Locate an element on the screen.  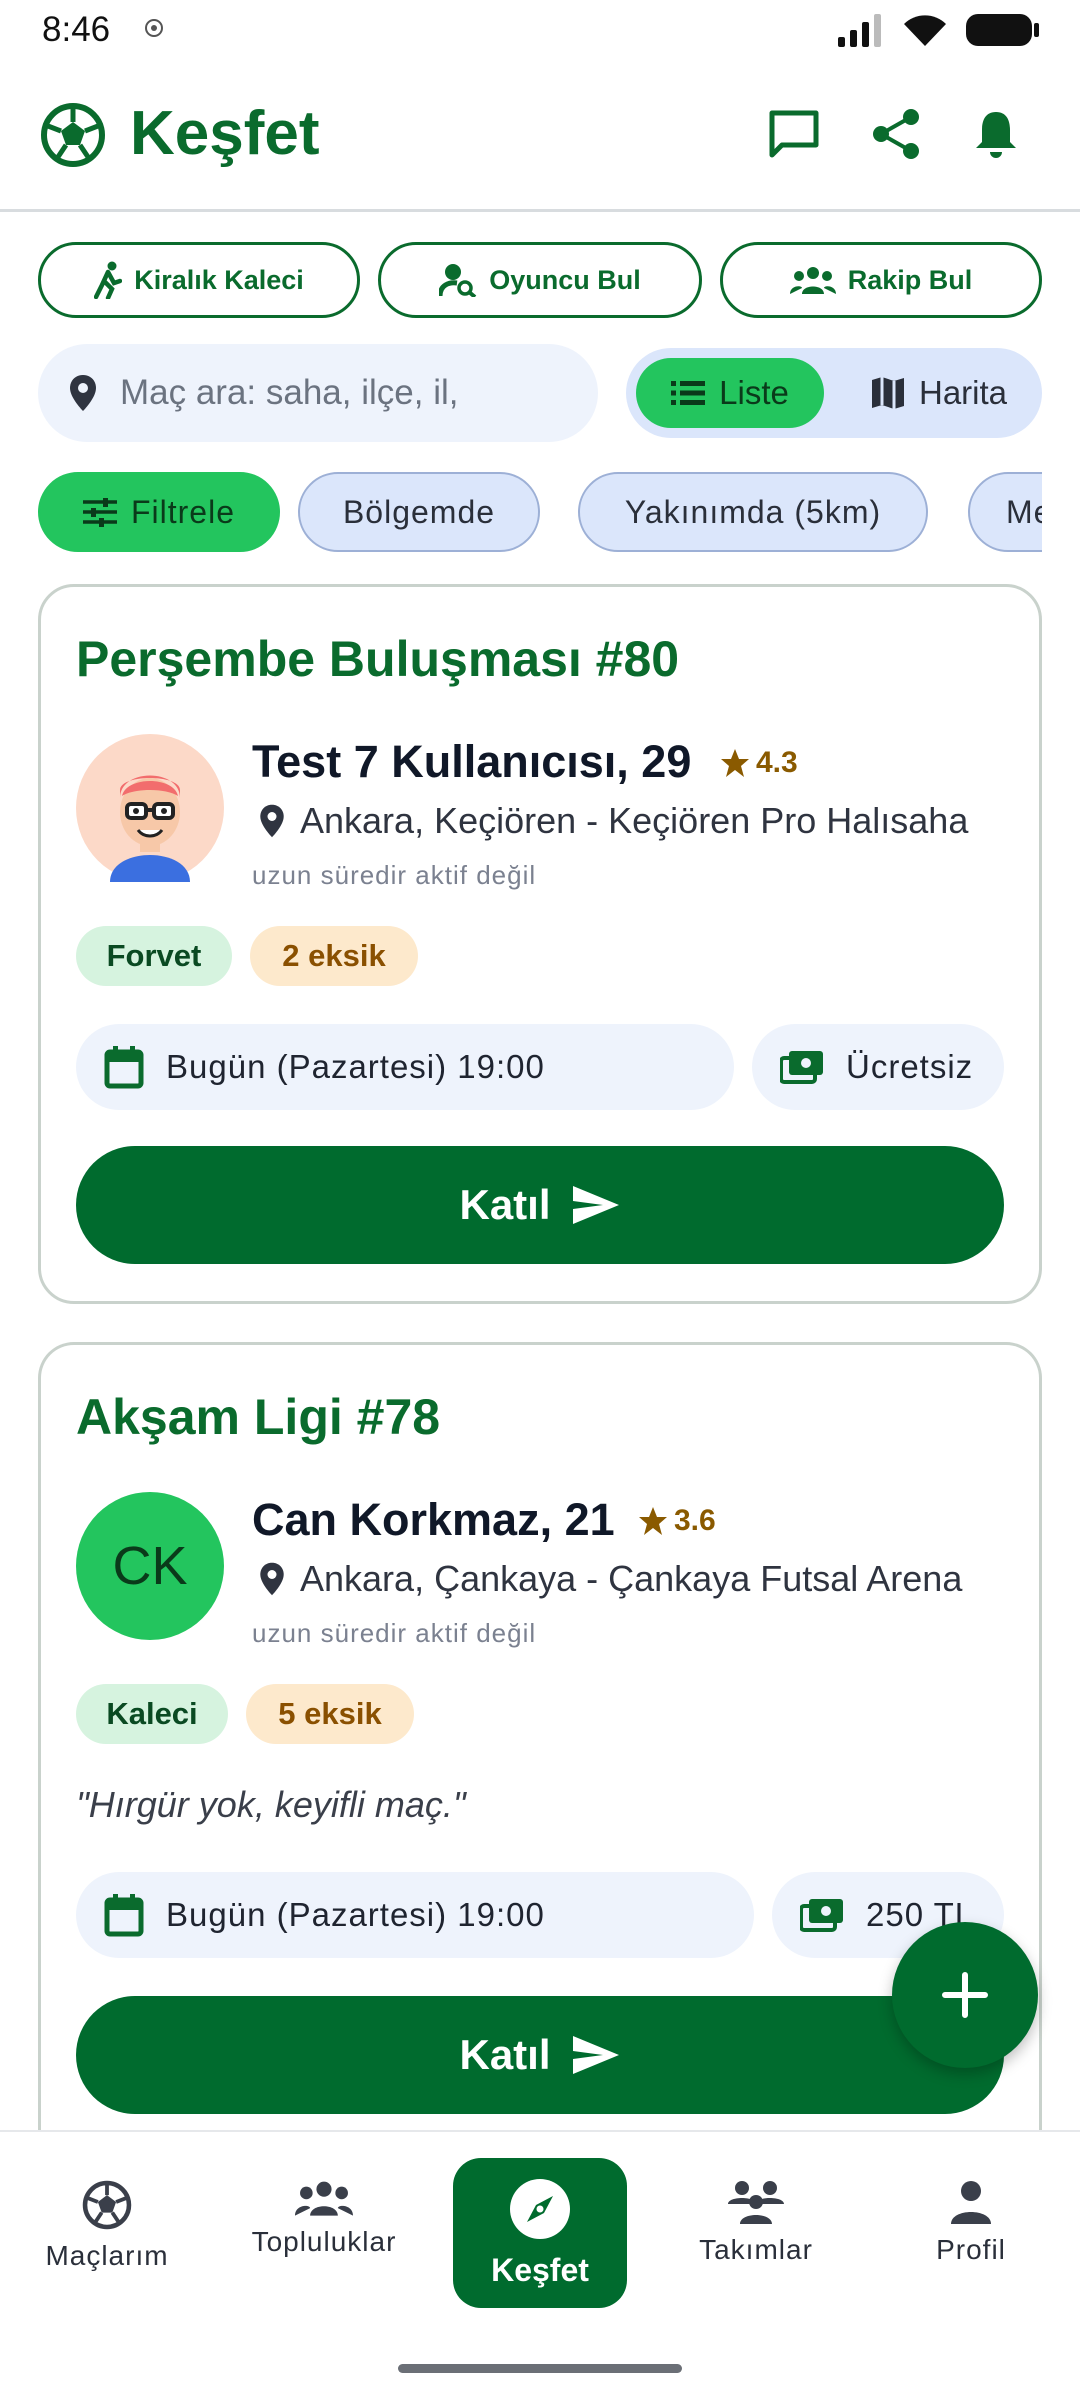
match-location: Ankara, Çankaya - Çankaya Futsal Arena is located at coordinates (610, 1579).